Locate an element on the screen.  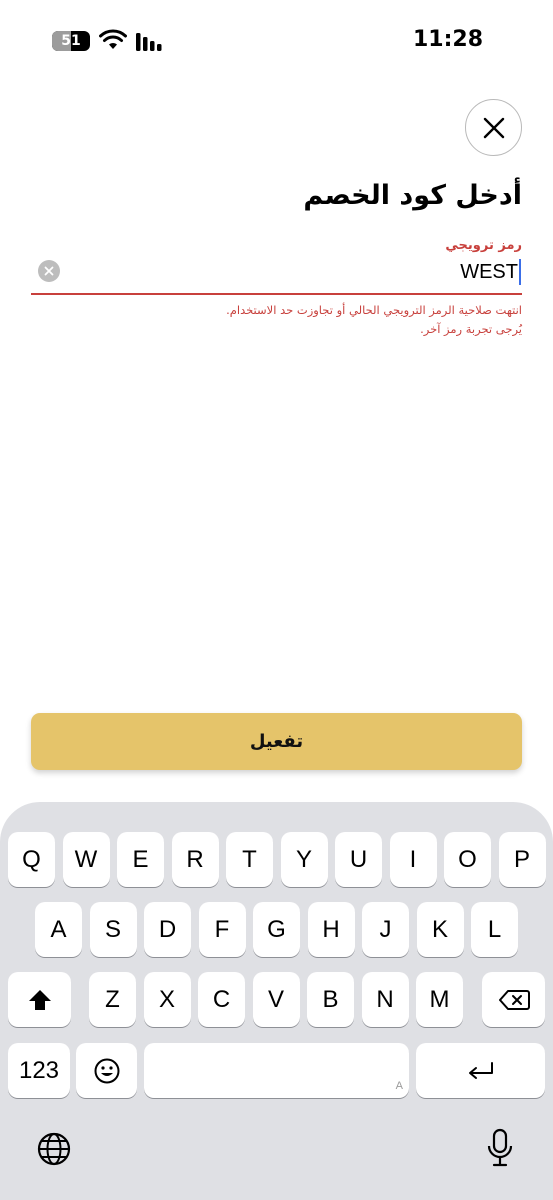
key-s-label: S is located at coordinates (112, 929).